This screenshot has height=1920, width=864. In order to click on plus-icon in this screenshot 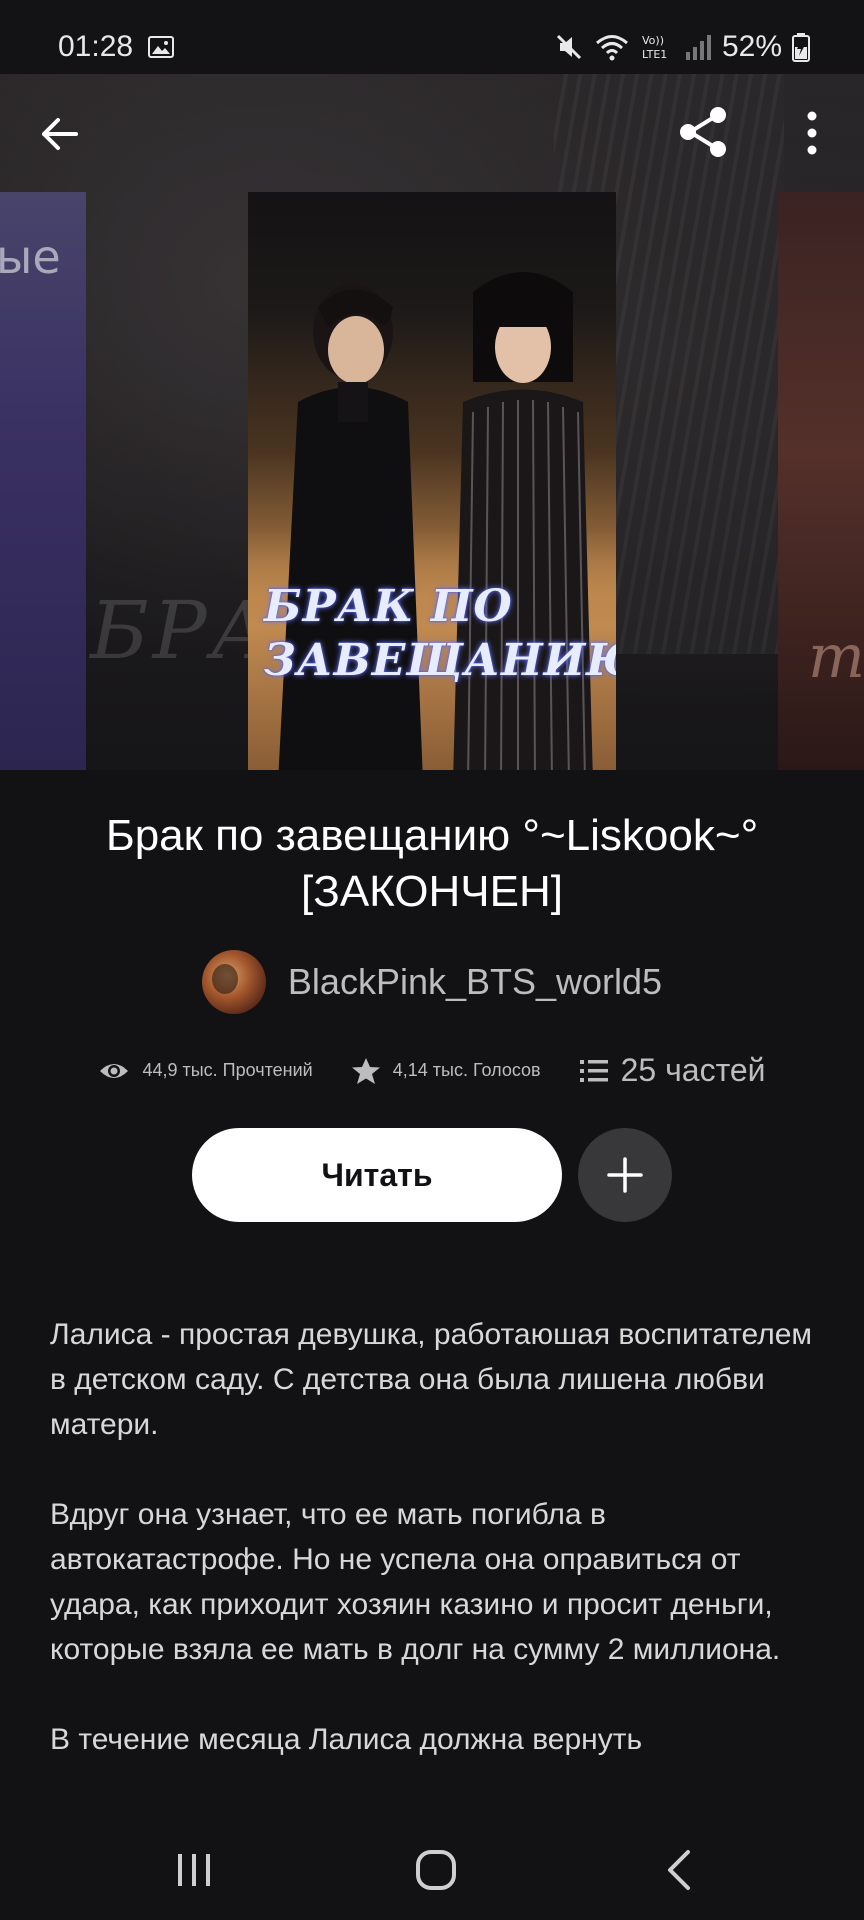, I will do `click(625, 1175)`.